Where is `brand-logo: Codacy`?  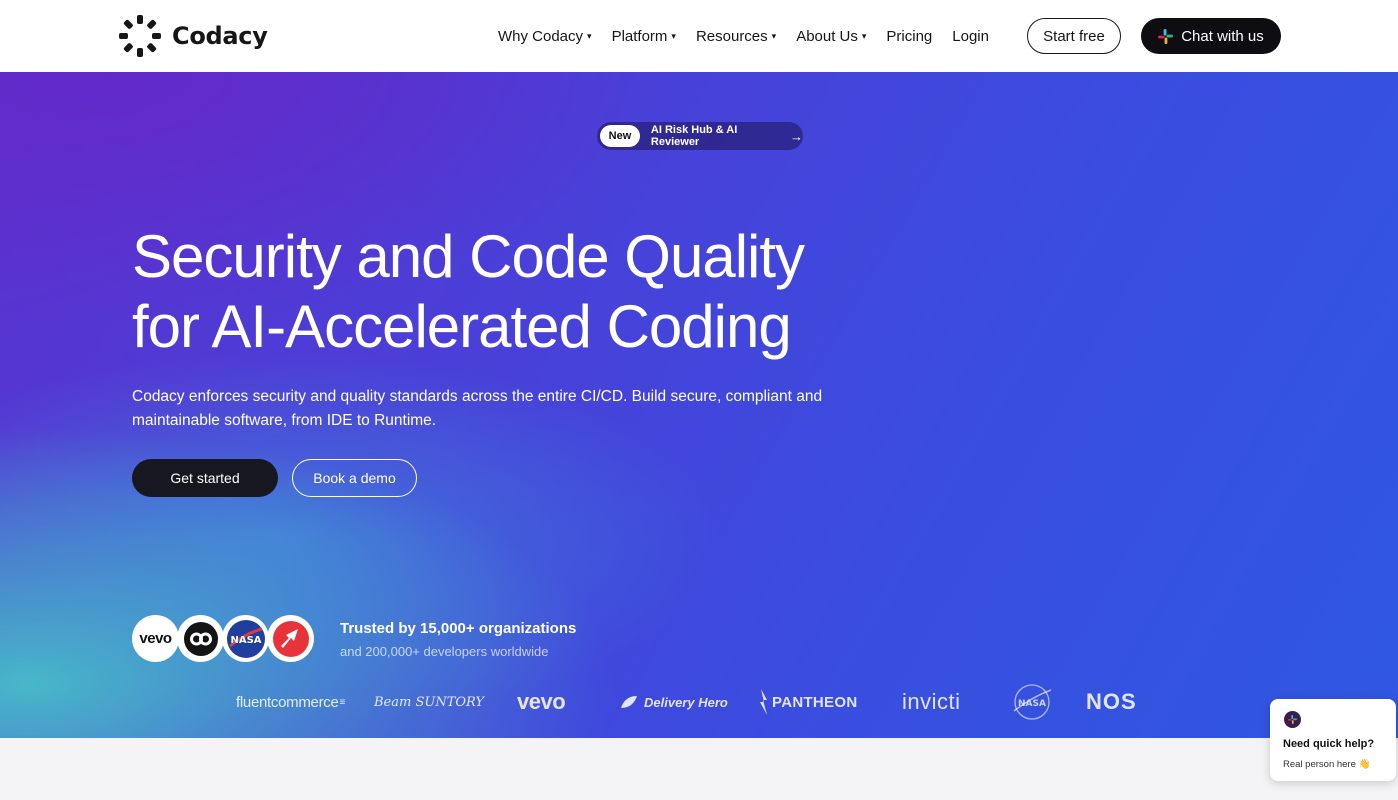 brand-logo: Codacy is located at coordinates (193, 36).